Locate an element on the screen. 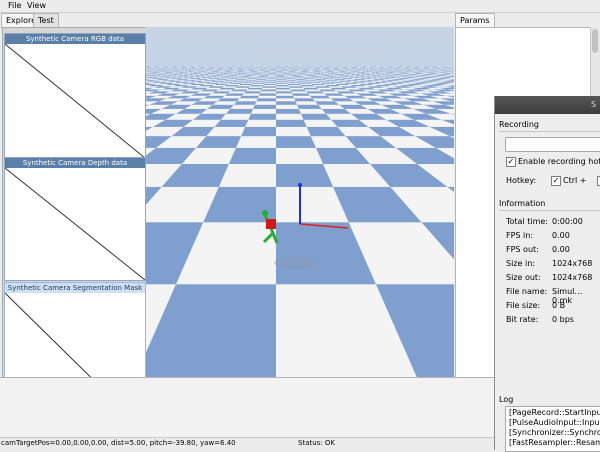  recording-section-label: Recording is located at coordinates (519, 124).